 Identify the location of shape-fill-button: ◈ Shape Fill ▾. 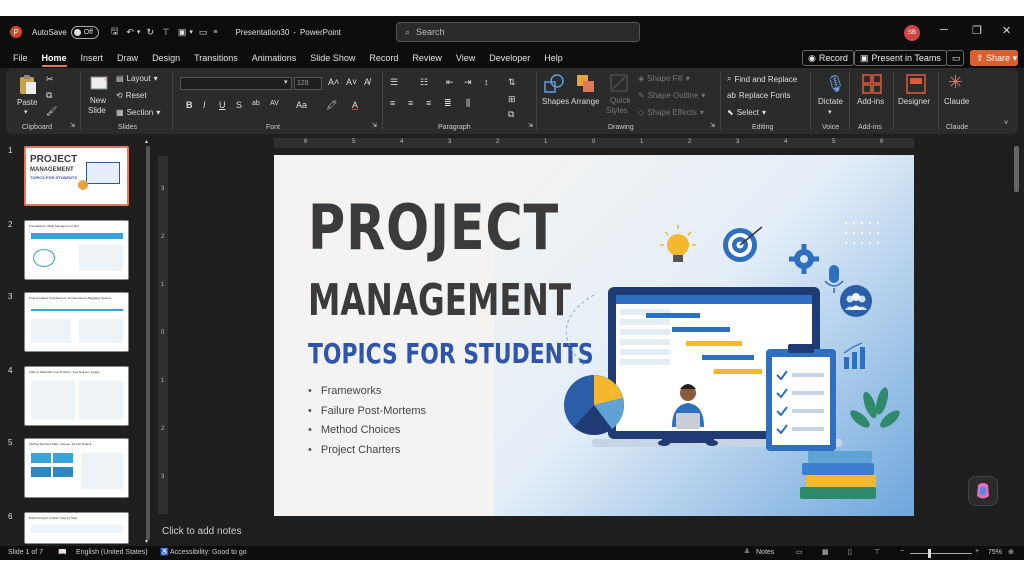
(664, 78).